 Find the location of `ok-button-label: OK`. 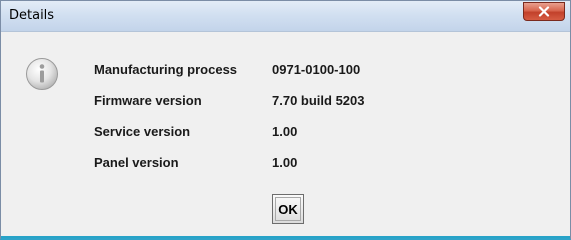

ok-button-label: OK is located at coordinates (288, 209).